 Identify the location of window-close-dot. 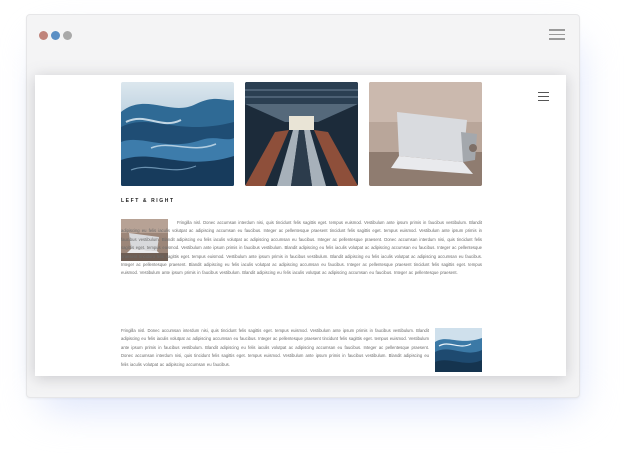
(43, 35).